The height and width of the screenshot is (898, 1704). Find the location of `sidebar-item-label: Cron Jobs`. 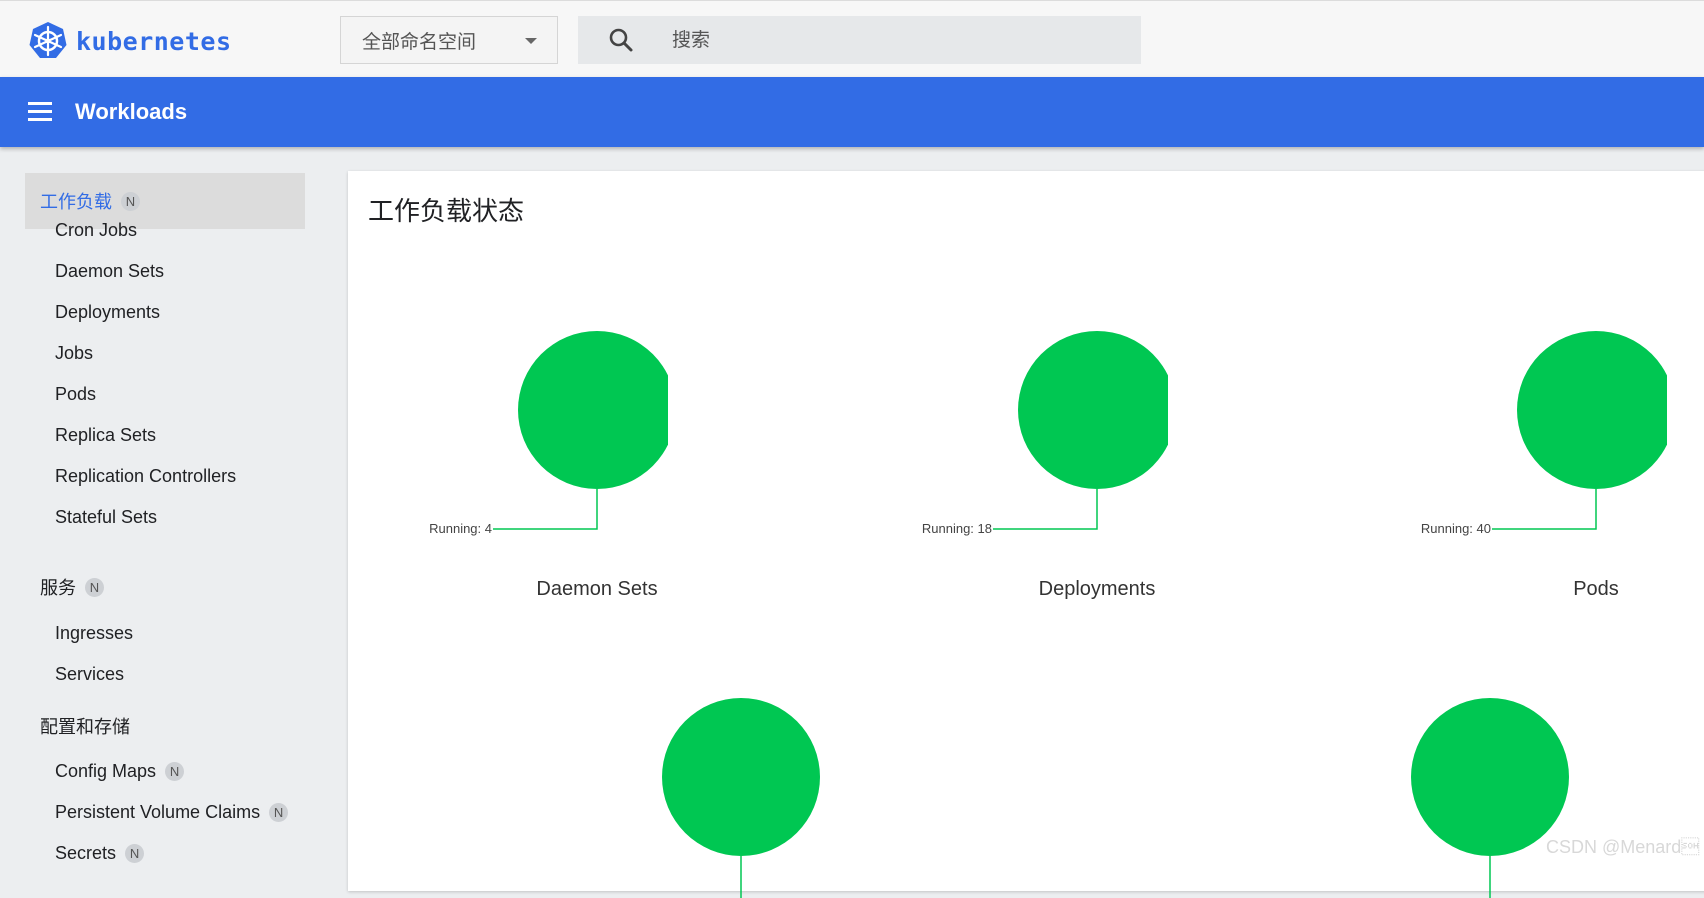

sidebar-item-label: Cron Jobs is located at coordinates (96, 230).